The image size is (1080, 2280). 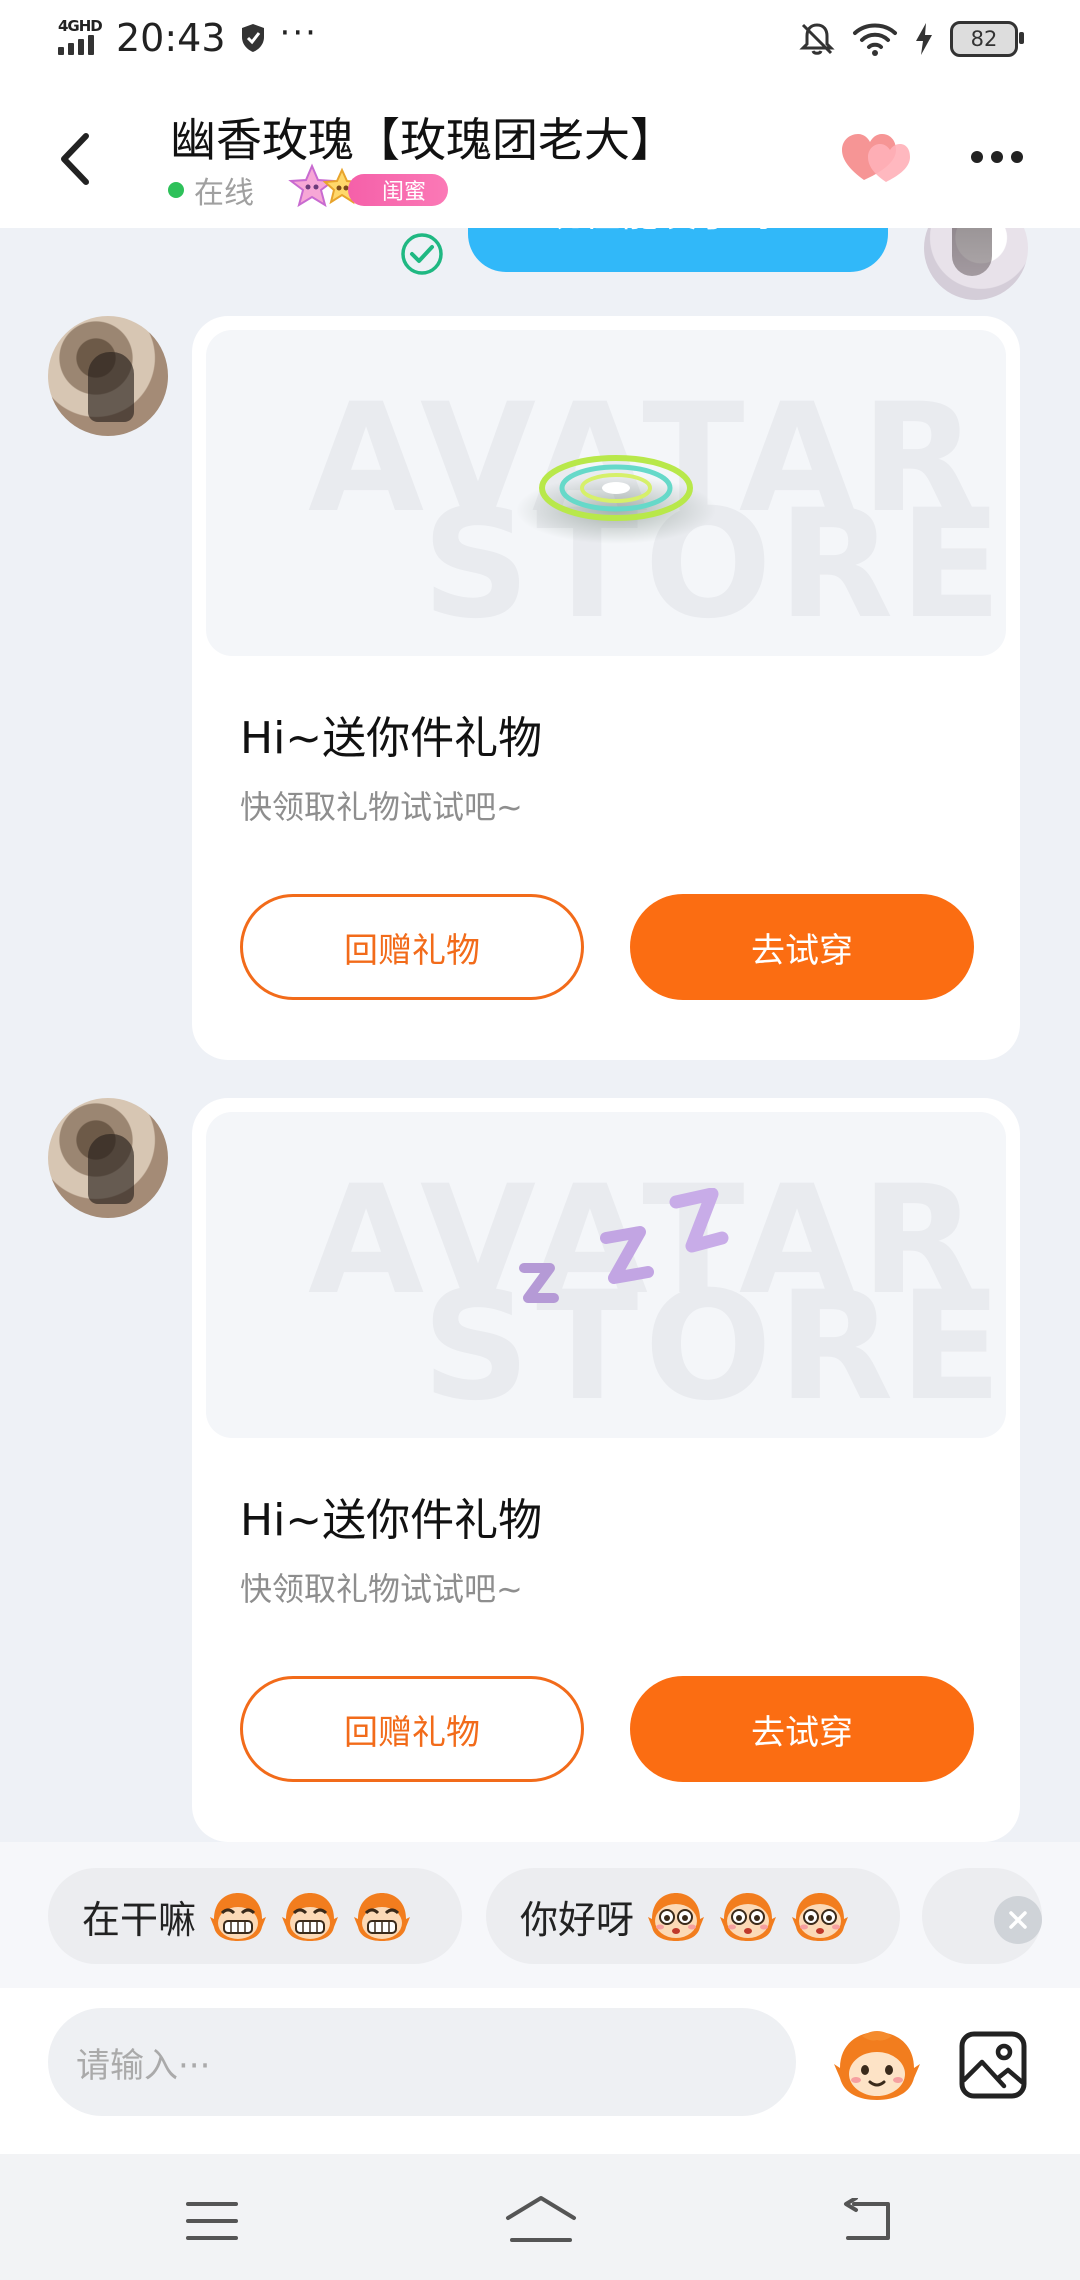 What do you see at coordinates (298, 33) in the screenshot?
I see `status-more-indicator: ···` at bounding box center [298, 33].